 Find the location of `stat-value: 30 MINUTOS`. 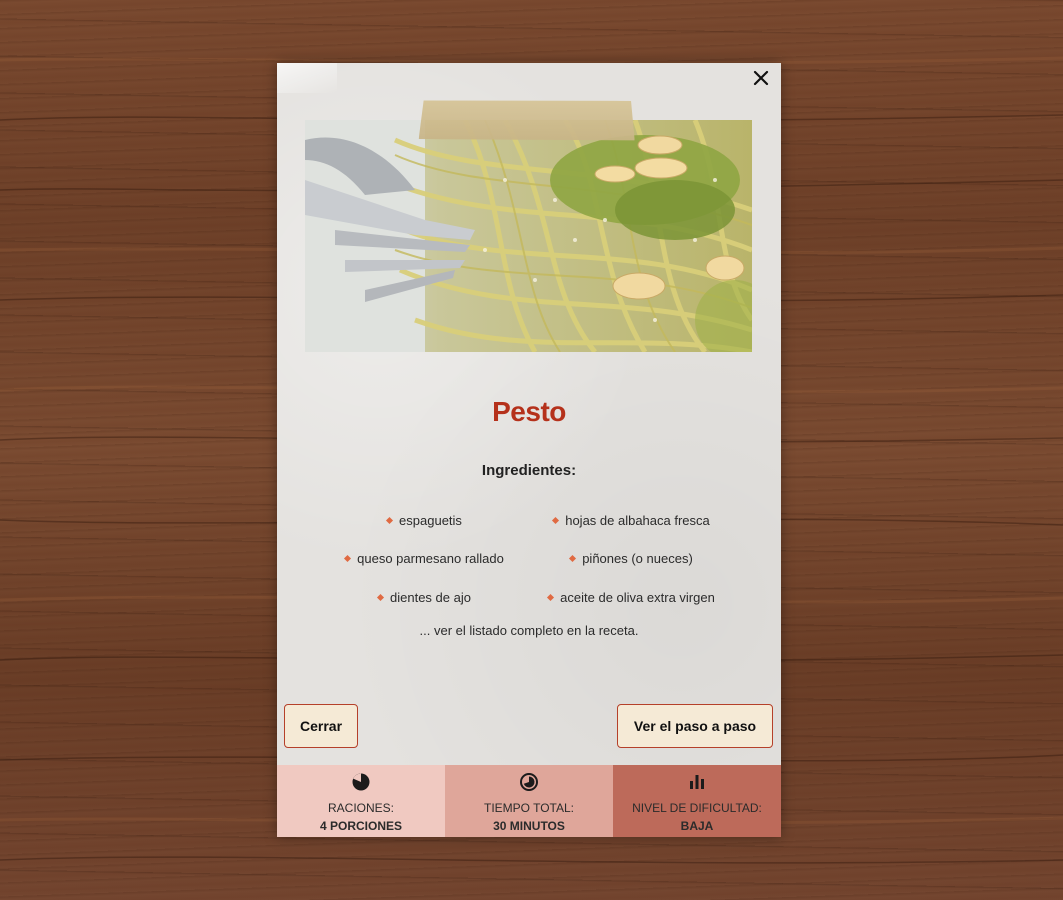

stat-value: 30 MINUTOS is located at coordinates (529, 826).